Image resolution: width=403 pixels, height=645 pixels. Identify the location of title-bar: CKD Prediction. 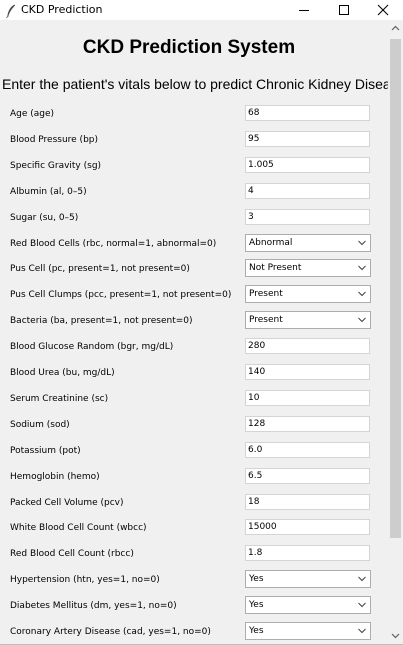
(201, 10).